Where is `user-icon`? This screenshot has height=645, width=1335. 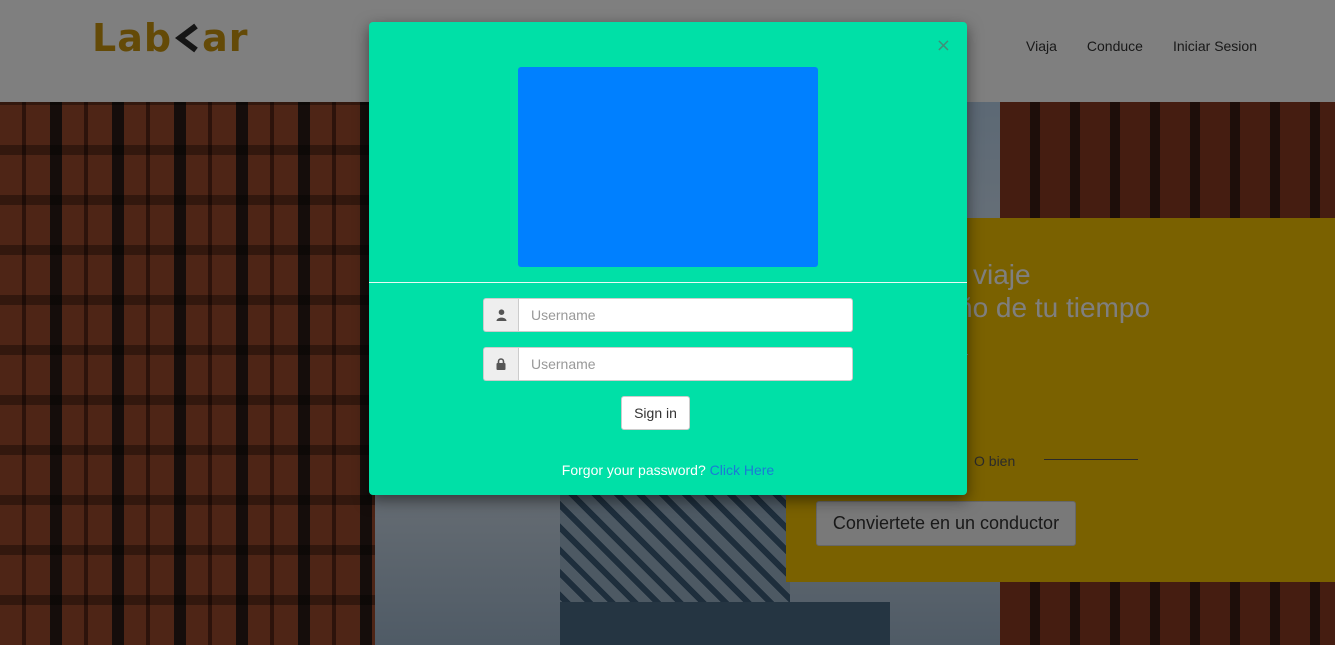
user-icon is located at coordinates (500, 315).